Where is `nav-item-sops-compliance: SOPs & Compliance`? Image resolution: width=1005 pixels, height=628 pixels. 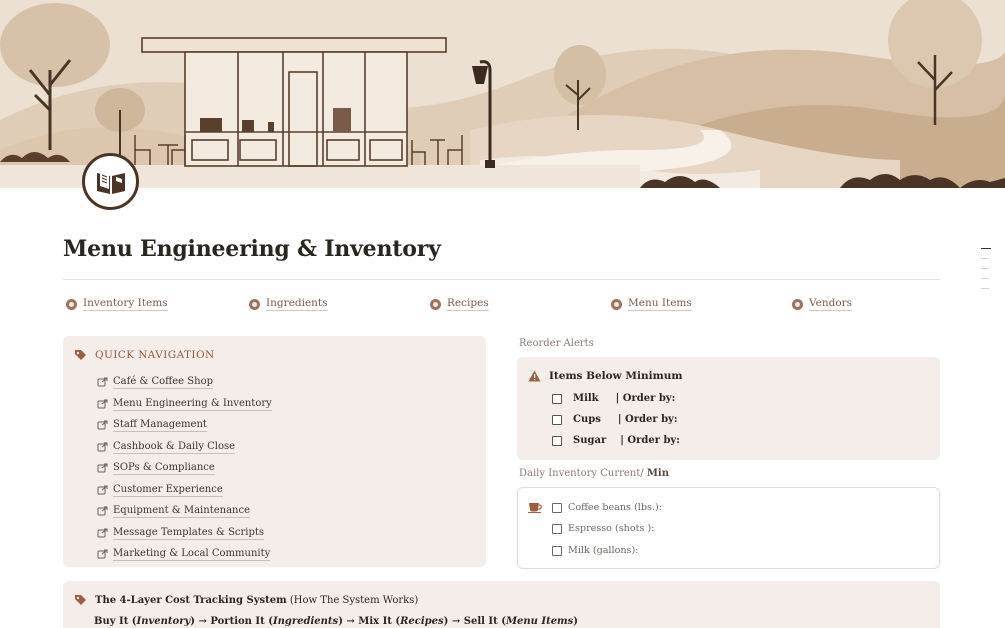 nav-item-sops-compliance: SOPs & Compliance is located at coordinates (184, 469).